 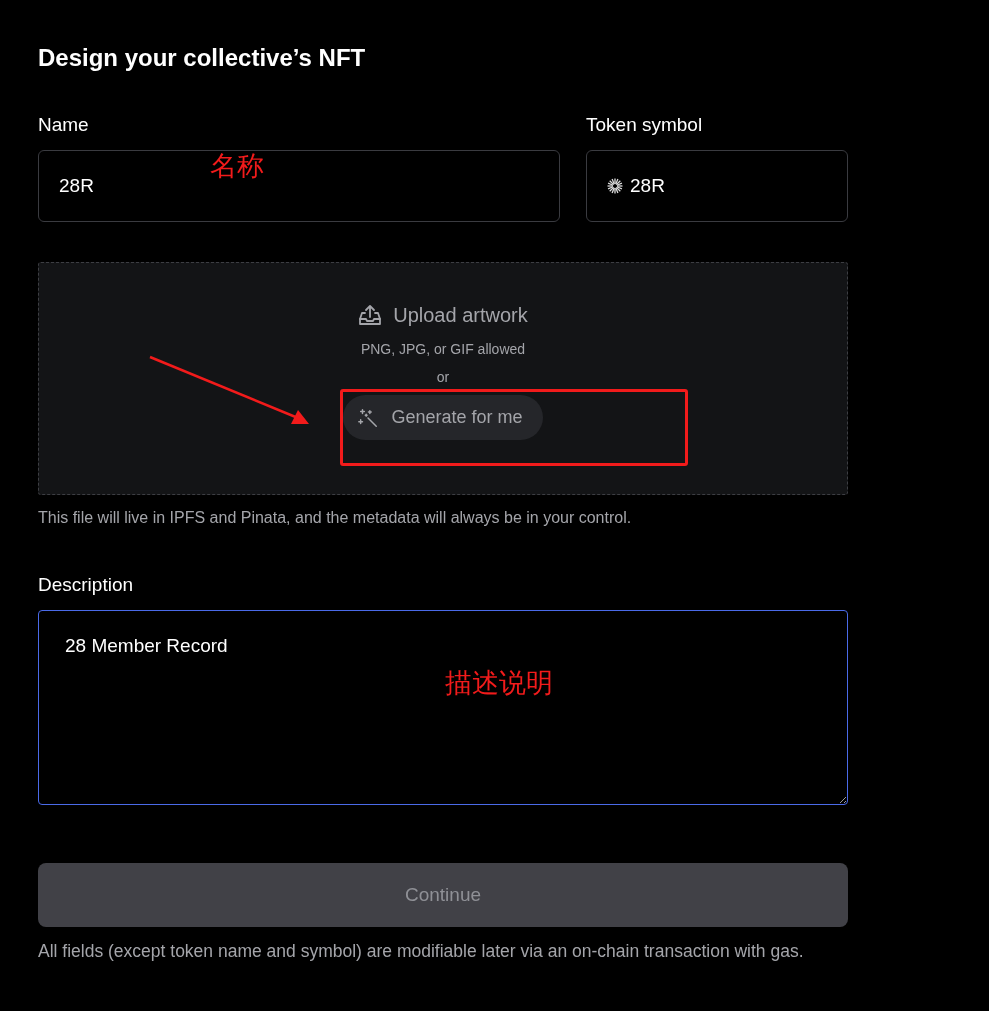 What do you see at coordinates (335, 518) in the screenshot?
I see `storage-note: This file will live in IPFS and Pinata, and the metadata will always be in your control.` at bounding box center [335, 518].